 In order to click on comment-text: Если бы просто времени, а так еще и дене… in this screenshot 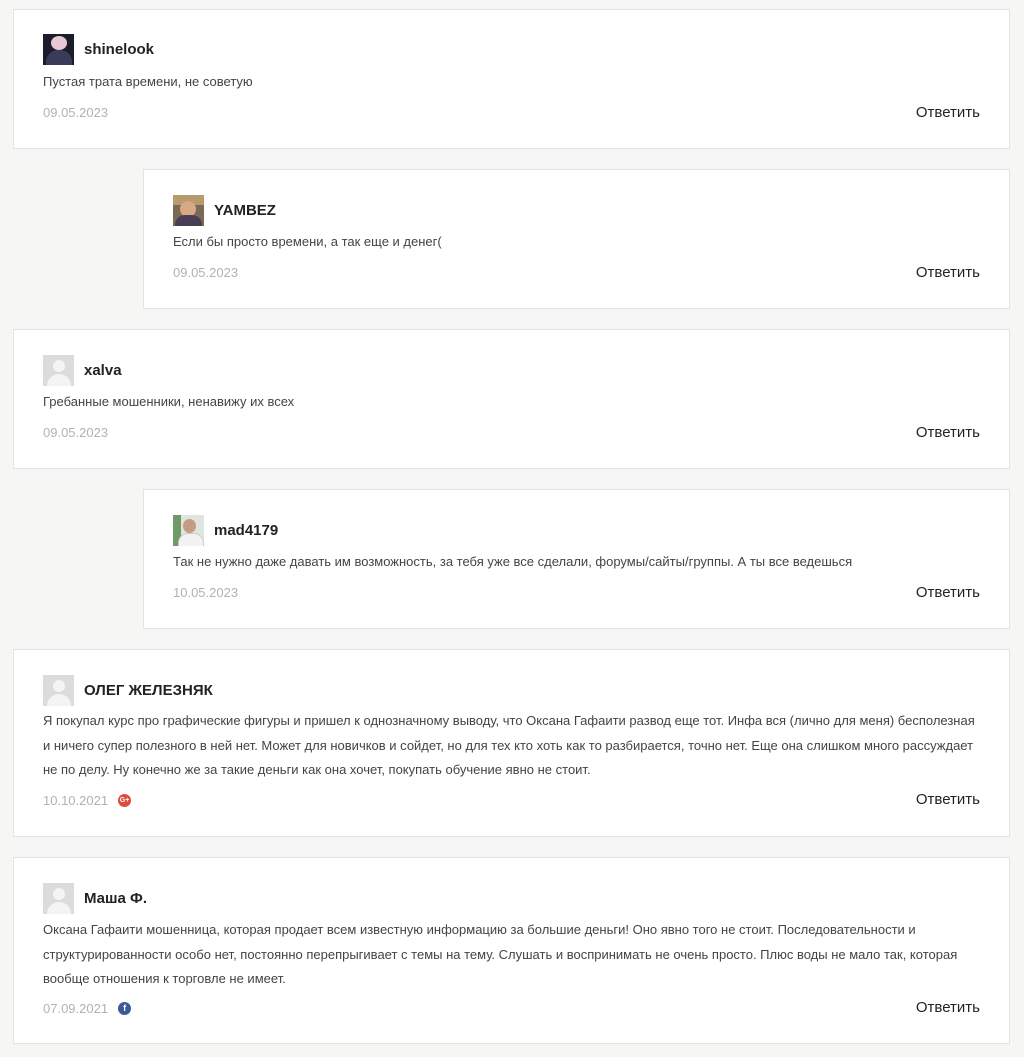, I will do `click(307, 241)`.